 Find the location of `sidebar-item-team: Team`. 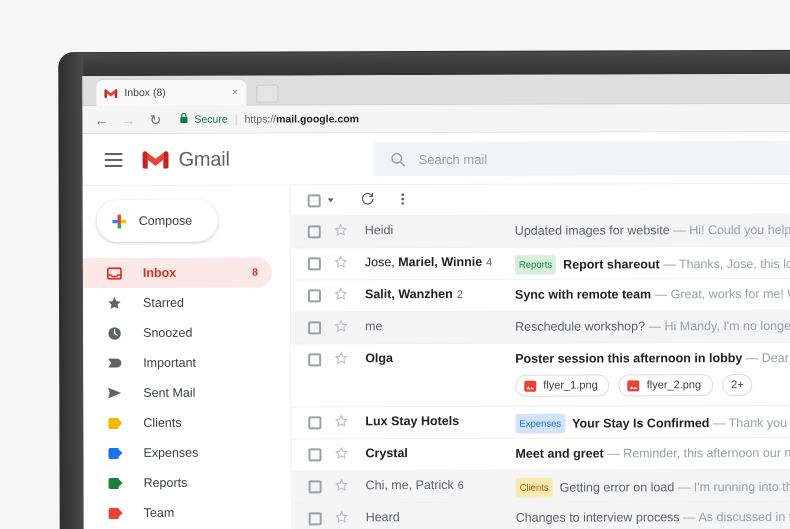

sidebar-item-team: Team is located at coordinates (178, 513).